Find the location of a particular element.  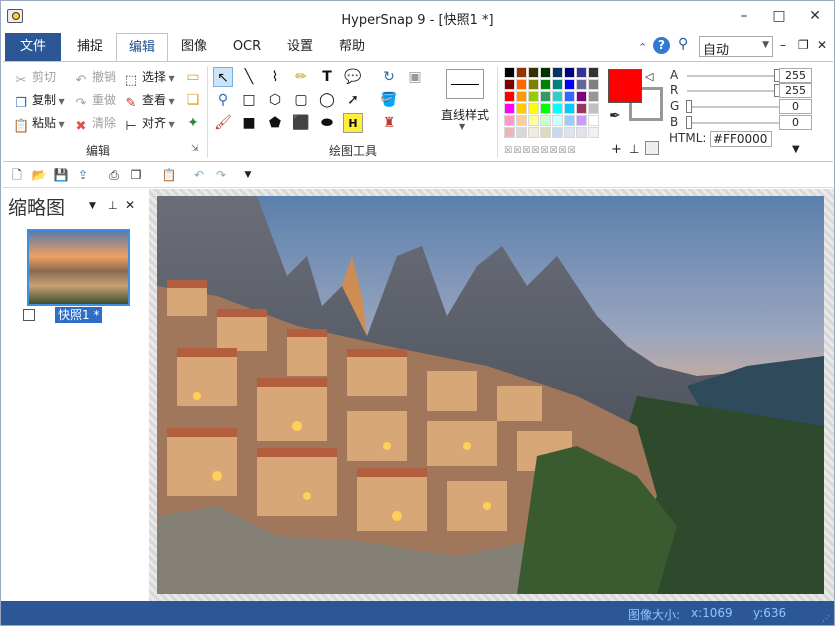

fill-bucket-icon: 🪣 is located at coordinates (389, 100).